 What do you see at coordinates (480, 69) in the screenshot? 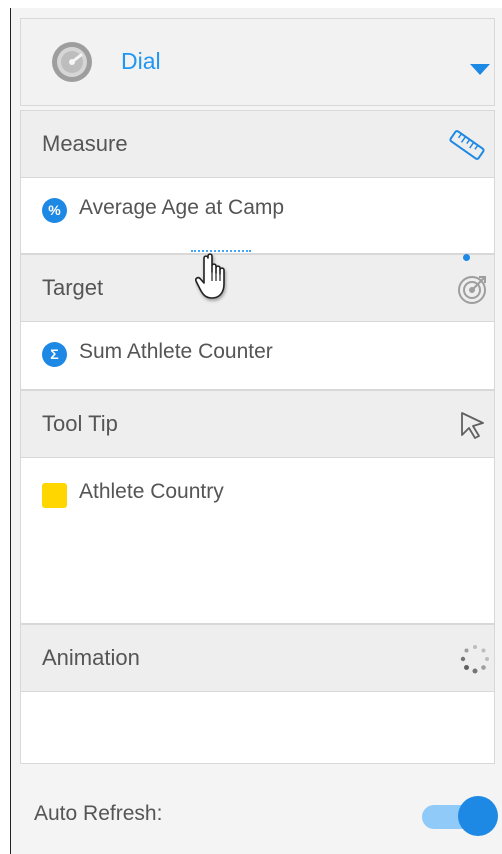
I see `chevron-down-icon` at bounding box center [480, 69].